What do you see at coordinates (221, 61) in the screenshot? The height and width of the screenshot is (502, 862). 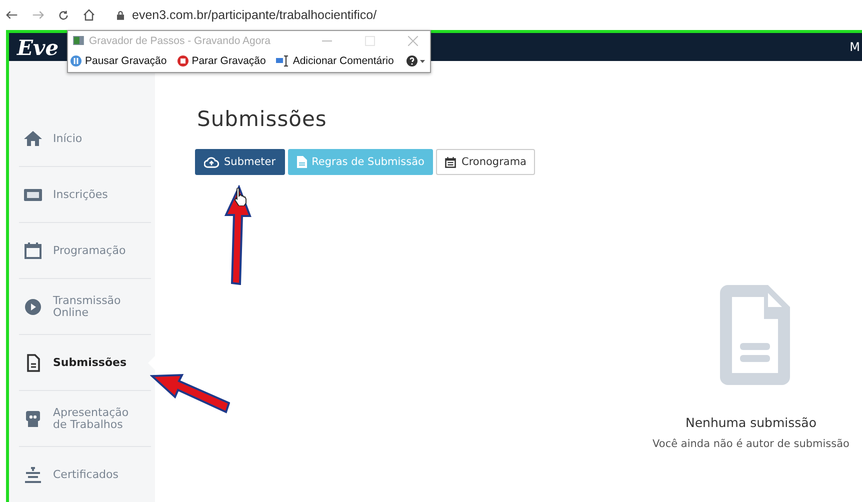 I see `toolbar-button: Parar Gravação` at bounding box center [221, 61].